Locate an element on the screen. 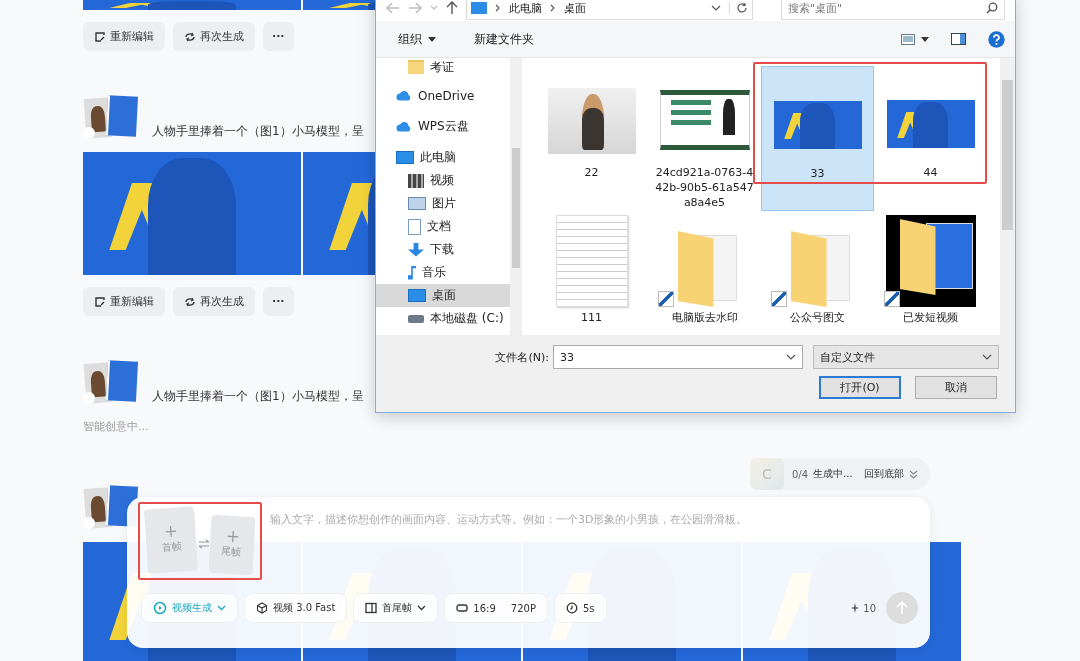 The image size is (1080, 661). nav-item: WPS云盘 is located at coordinates (443, 126).